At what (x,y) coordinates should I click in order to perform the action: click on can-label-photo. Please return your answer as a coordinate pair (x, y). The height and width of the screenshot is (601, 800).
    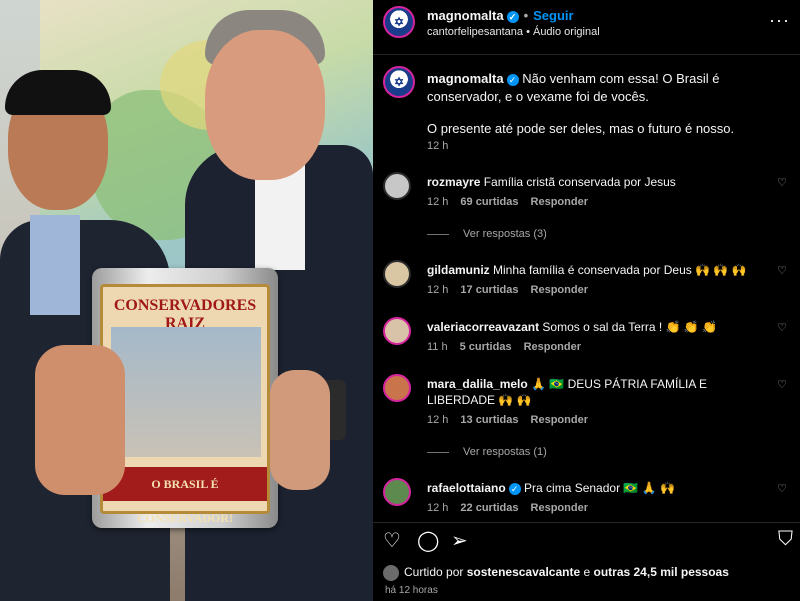
    Looking at the image, I should click on (186, 392).